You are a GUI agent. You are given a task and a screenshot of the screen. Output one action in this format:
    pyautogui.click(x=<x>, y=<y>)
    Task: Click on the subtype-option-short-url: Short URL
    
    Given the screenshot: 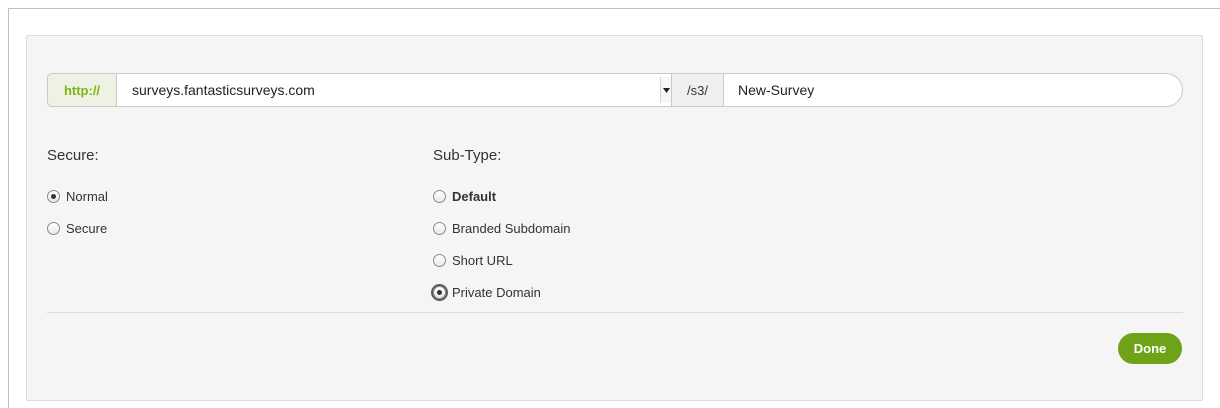 What is the action you would take?
    pyautogui.click(x=502, y=260)
    